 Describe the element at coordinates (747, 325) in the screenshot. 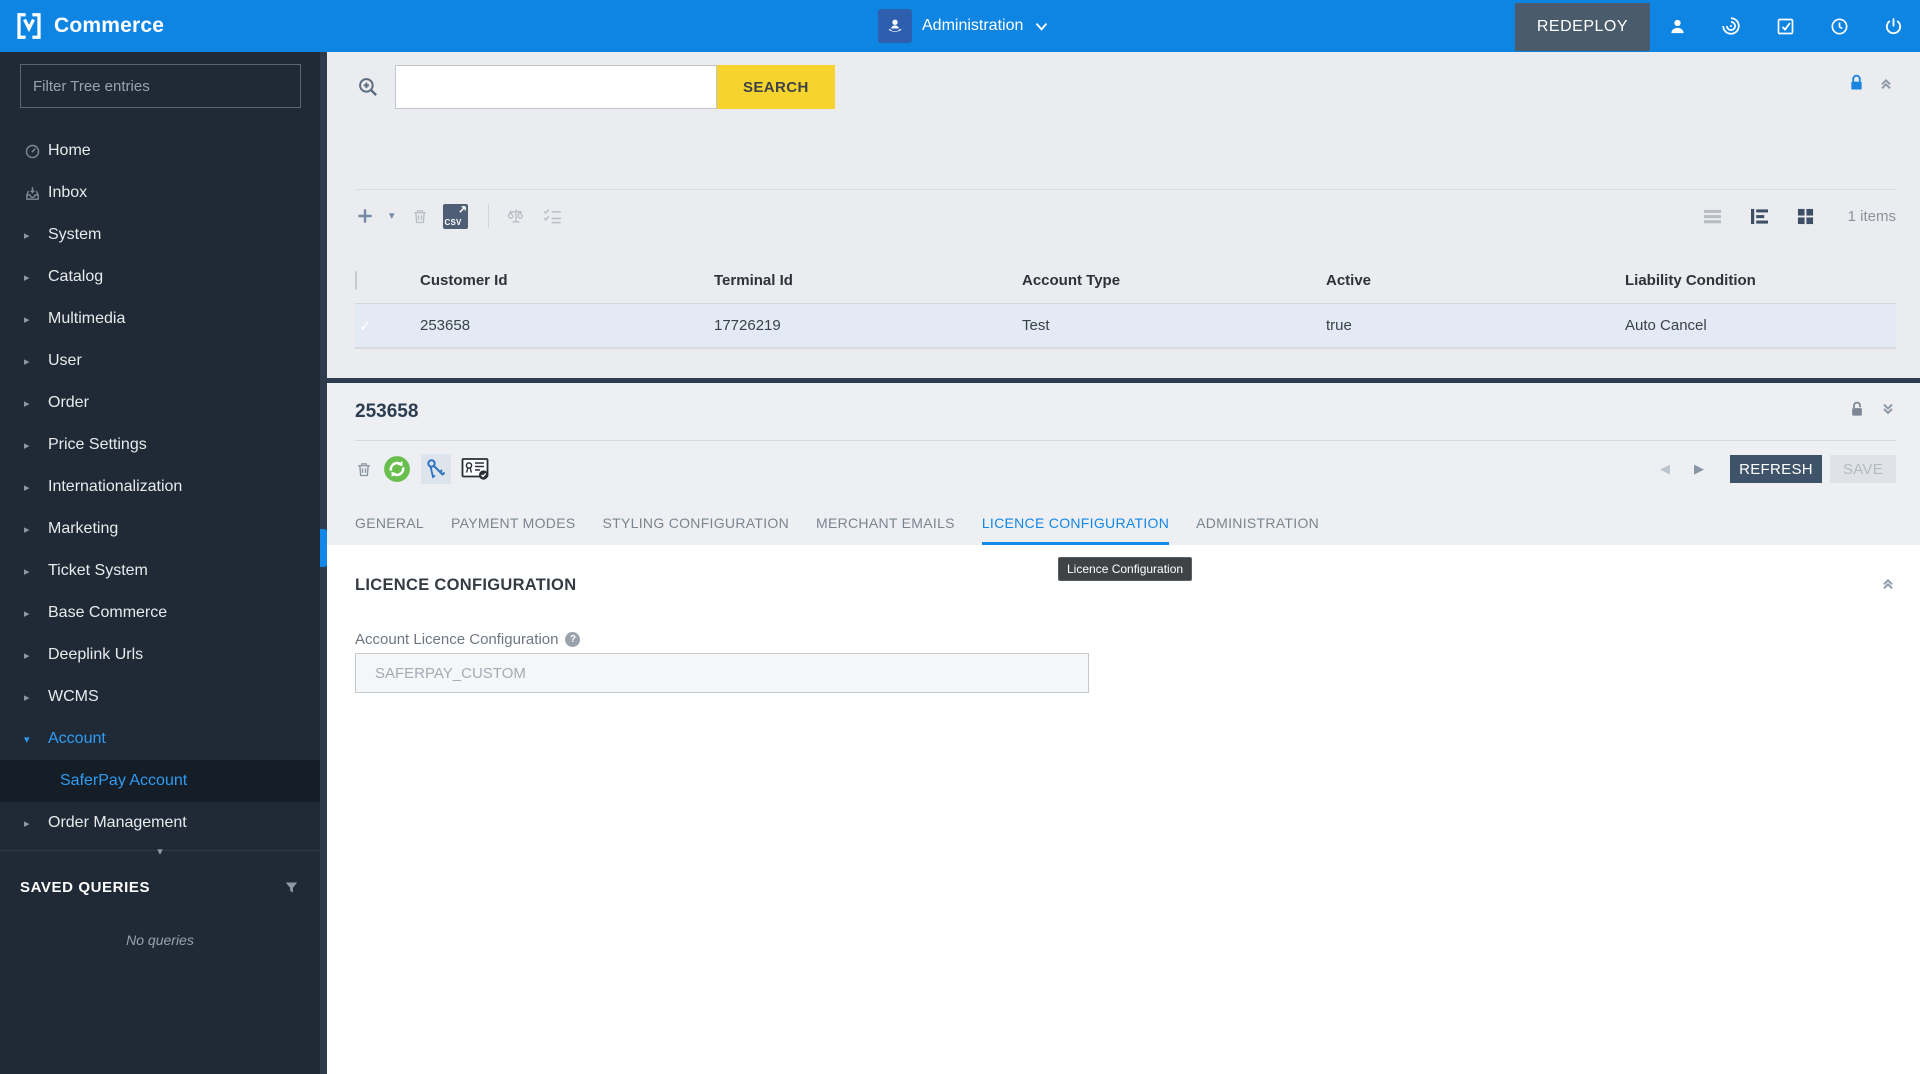

I see `table-cell: 17726219` at that location.